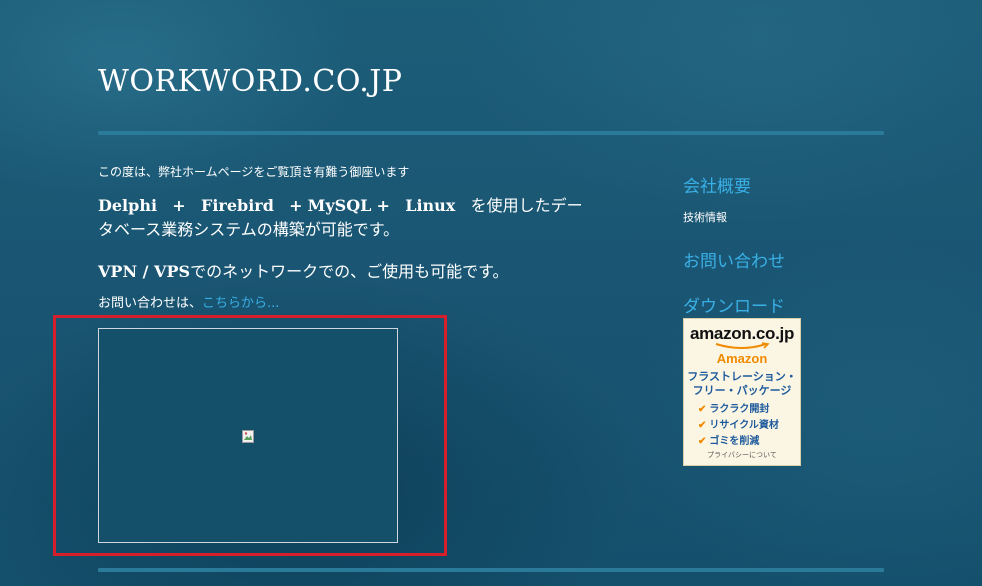 The image size is (982, 586). What do you see at coordinates (744, 425) in the screenshot?
I see `badge-feature-label: リサイクル資材` at bounding box center [744, 425].